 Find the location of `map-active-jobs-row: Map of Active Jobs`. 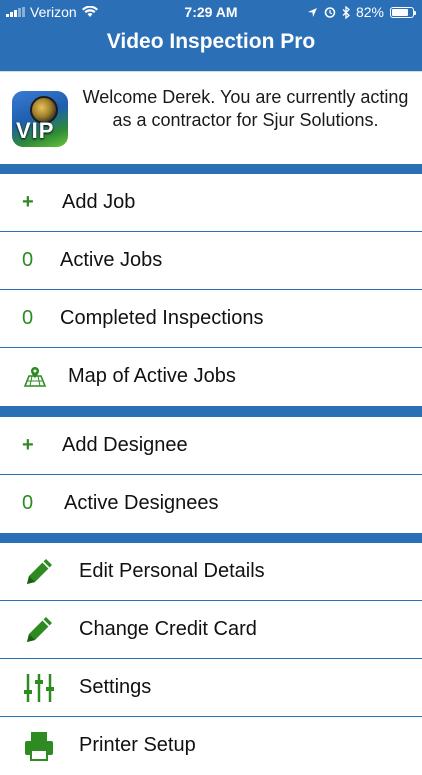

map-active-jobs-row: Map of Active Jobs is located at coordinates (211, 377).